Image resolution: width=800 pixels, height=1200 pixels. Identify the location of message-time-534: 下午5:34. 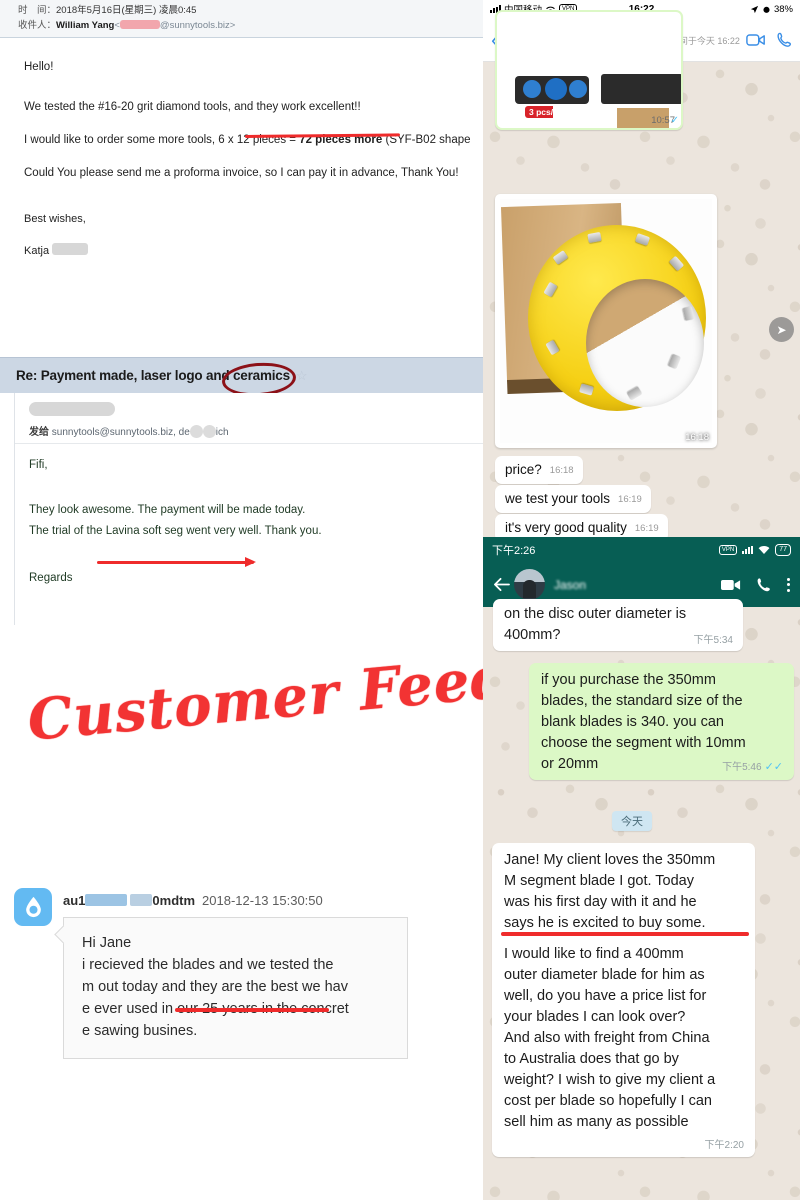
(713, 640).